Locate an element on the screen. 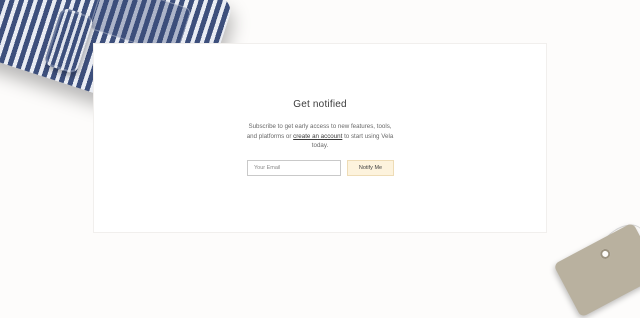  signup-title: Get notified is located at coordinates (320, 104).